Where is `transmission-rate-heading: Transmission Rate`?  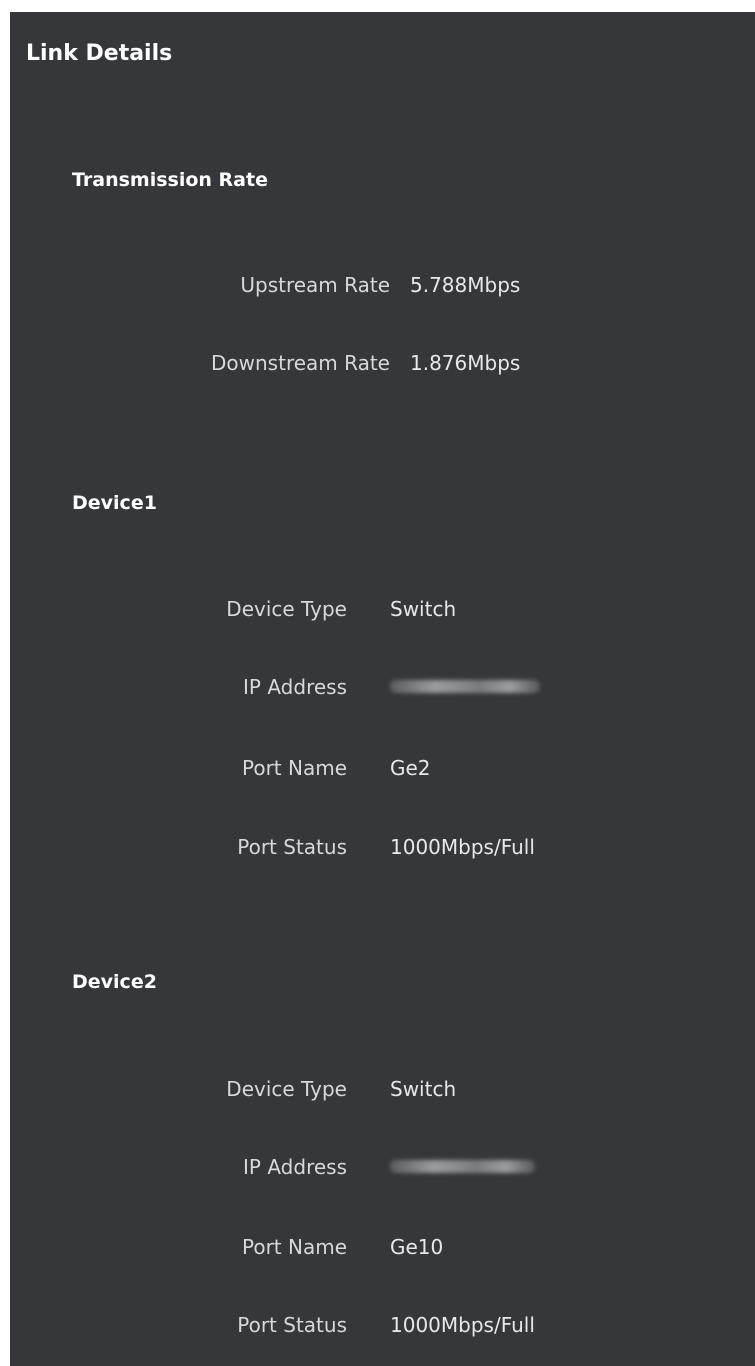 transmission-rate-heading: Transmission Rate is located at coordinates (170, 180).